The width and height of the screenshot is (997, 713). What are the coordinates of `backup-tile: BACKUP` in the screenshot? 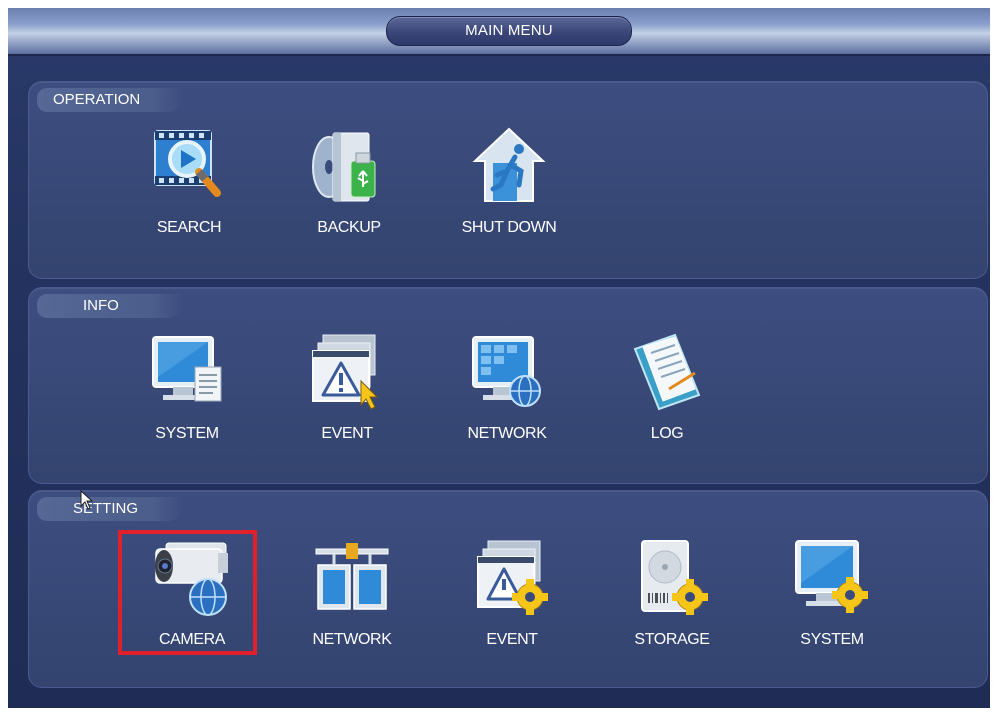 It's located at (349, 192).